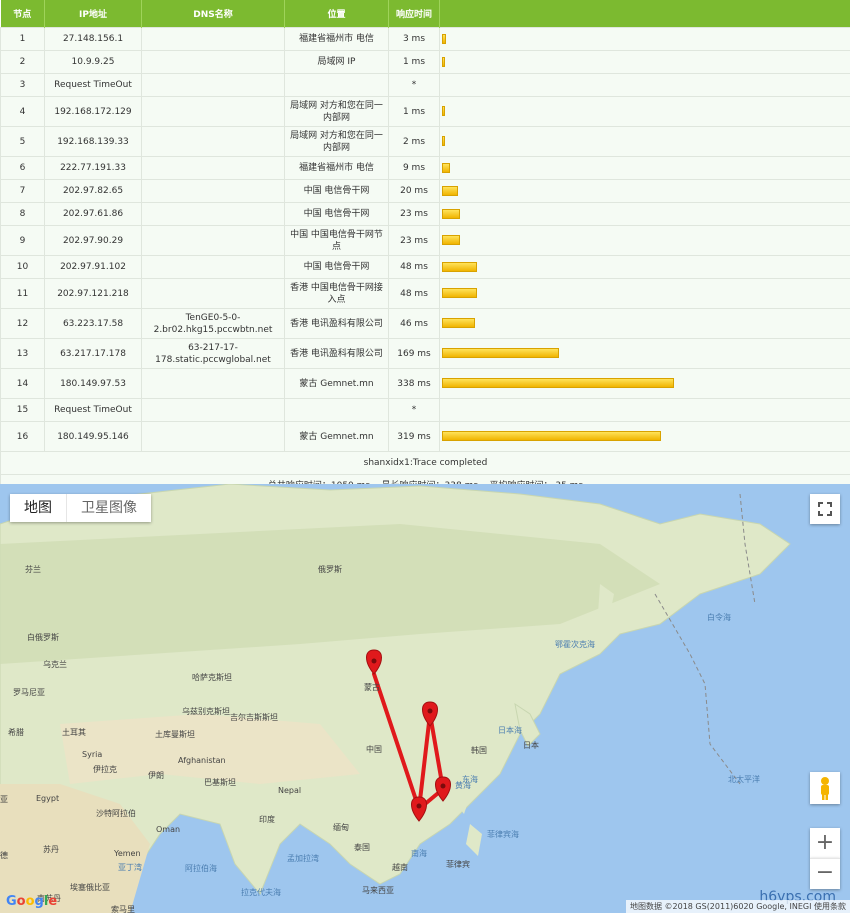  What do you see at coordinates (341, 827) in the screenshot?
I see `country-label: 缅甸` at bounding box center [341, 827].